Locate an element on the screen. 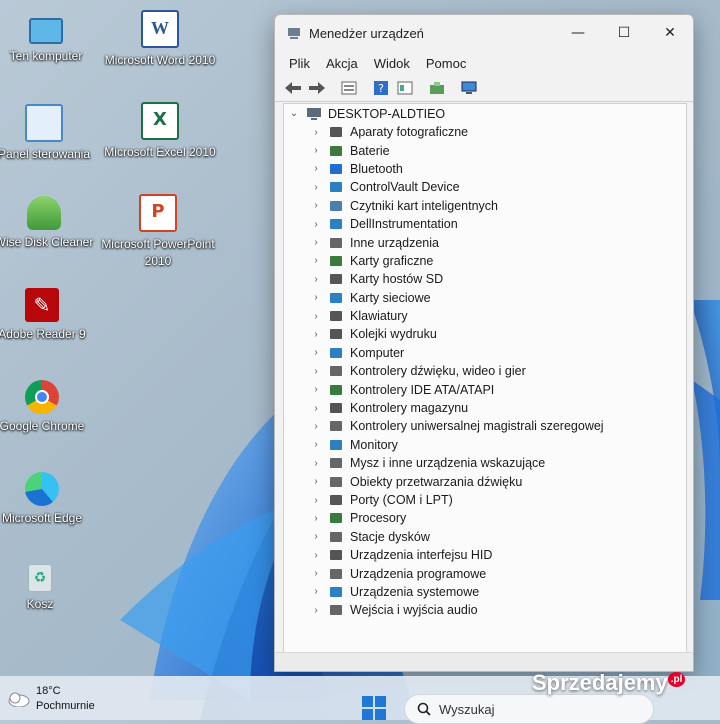  title-bar: Menedżer urządzeń — ☐ ✕ is located at coordinates (484, 33).